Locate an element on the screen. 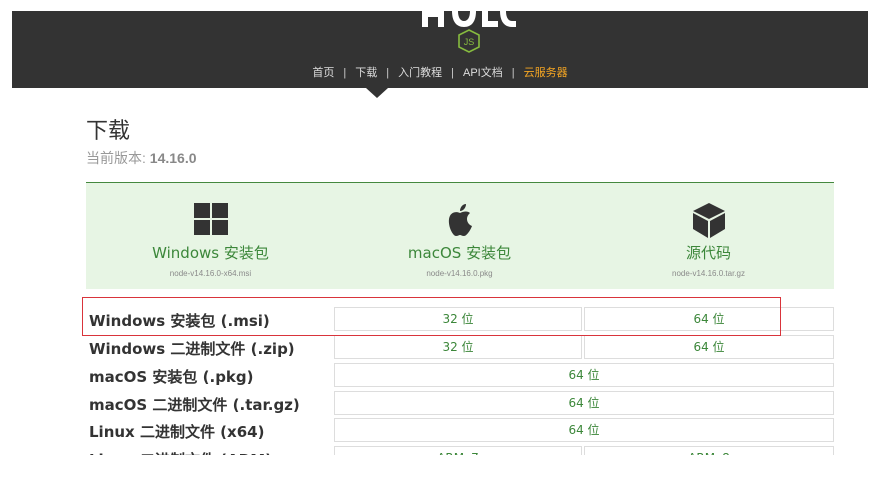 Image resolution: width=877 pixels, height=483 pixels. nav-cloud-server: 云服务器 is located at coordinates (546, 72).